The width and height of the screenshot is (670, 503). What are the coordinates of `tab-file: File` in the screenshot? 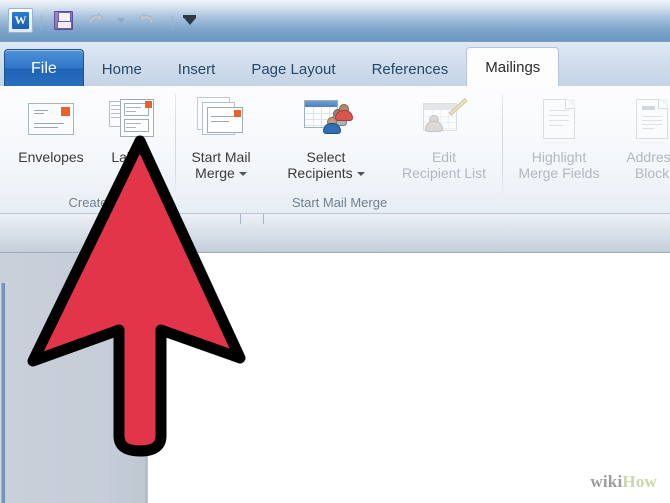 It's located at (44, 68).